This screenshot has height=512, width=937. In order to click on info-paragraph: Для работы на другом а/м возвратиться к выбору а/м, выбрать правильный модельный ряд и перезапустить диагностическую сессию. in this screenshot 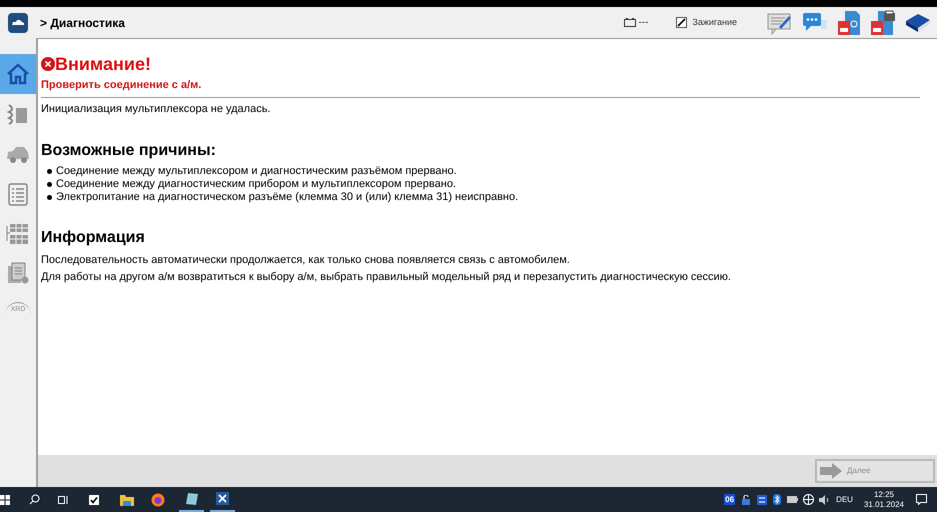, I will do `click(386, 277)`.